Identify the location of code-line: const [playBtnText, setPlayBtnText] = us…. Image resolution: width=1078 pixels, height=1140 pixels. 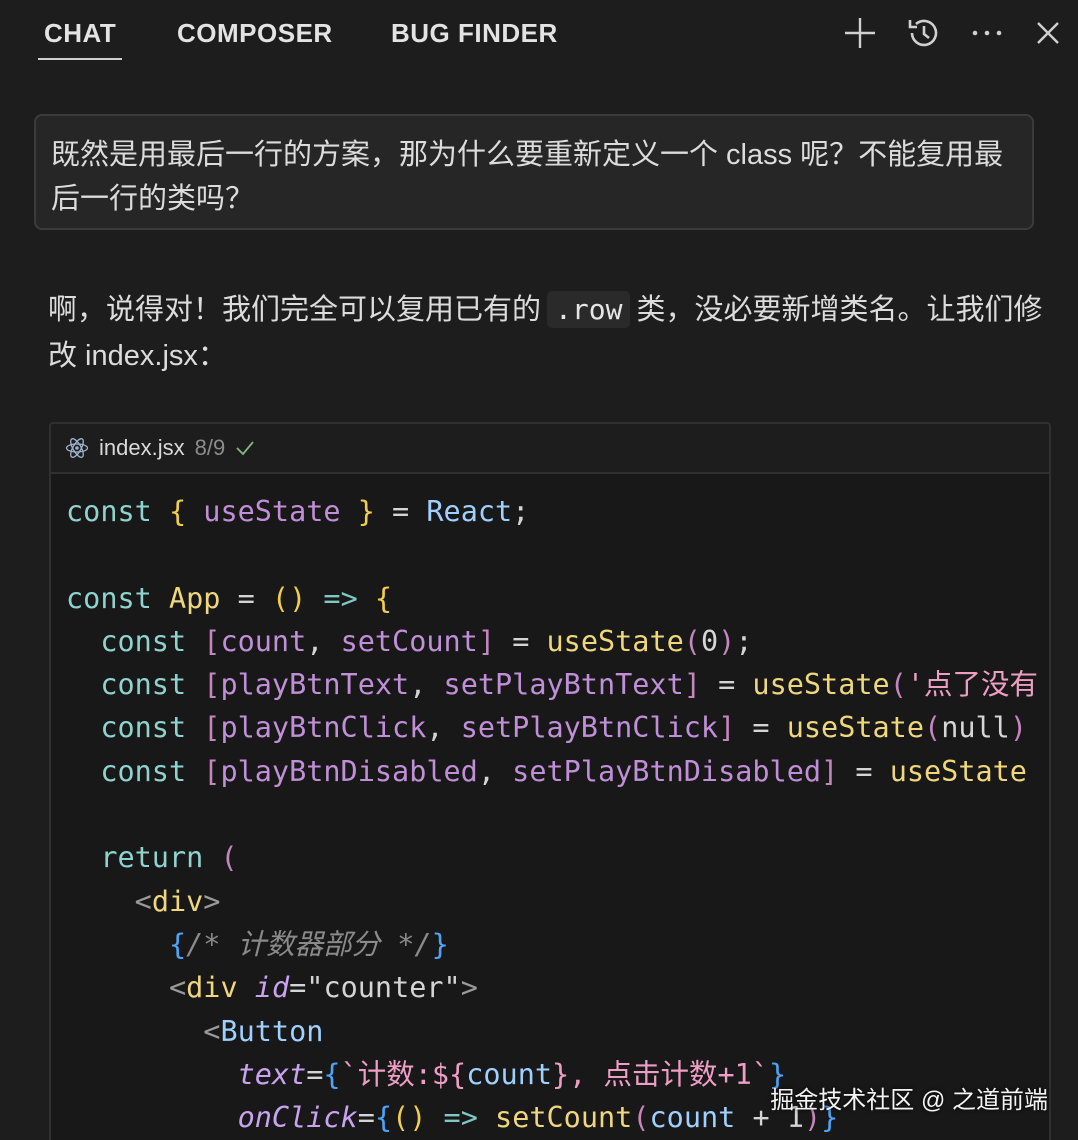
(557, 684).